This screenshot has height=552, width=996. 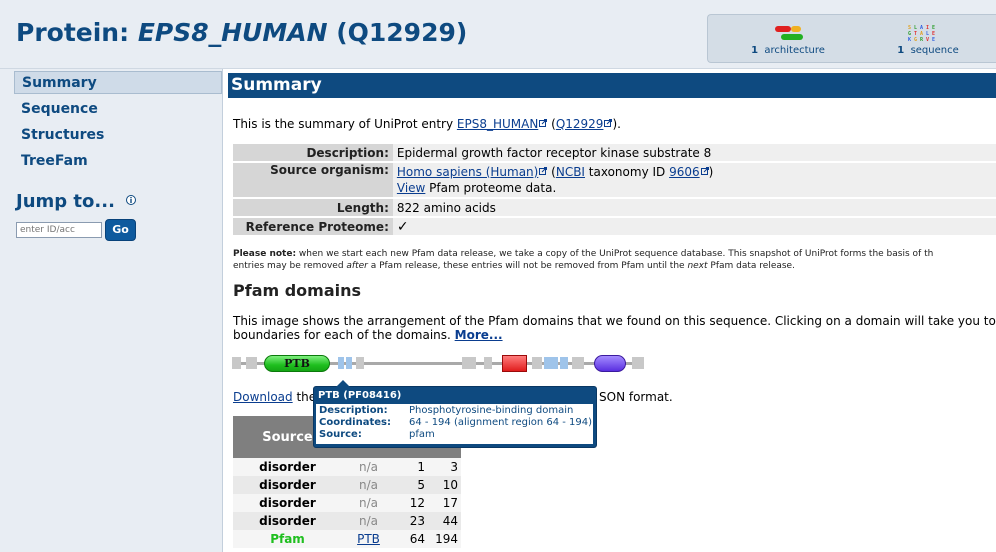 I want to click on reference-proteome-key: Reference Proteome:, so click(x=313, y=226).